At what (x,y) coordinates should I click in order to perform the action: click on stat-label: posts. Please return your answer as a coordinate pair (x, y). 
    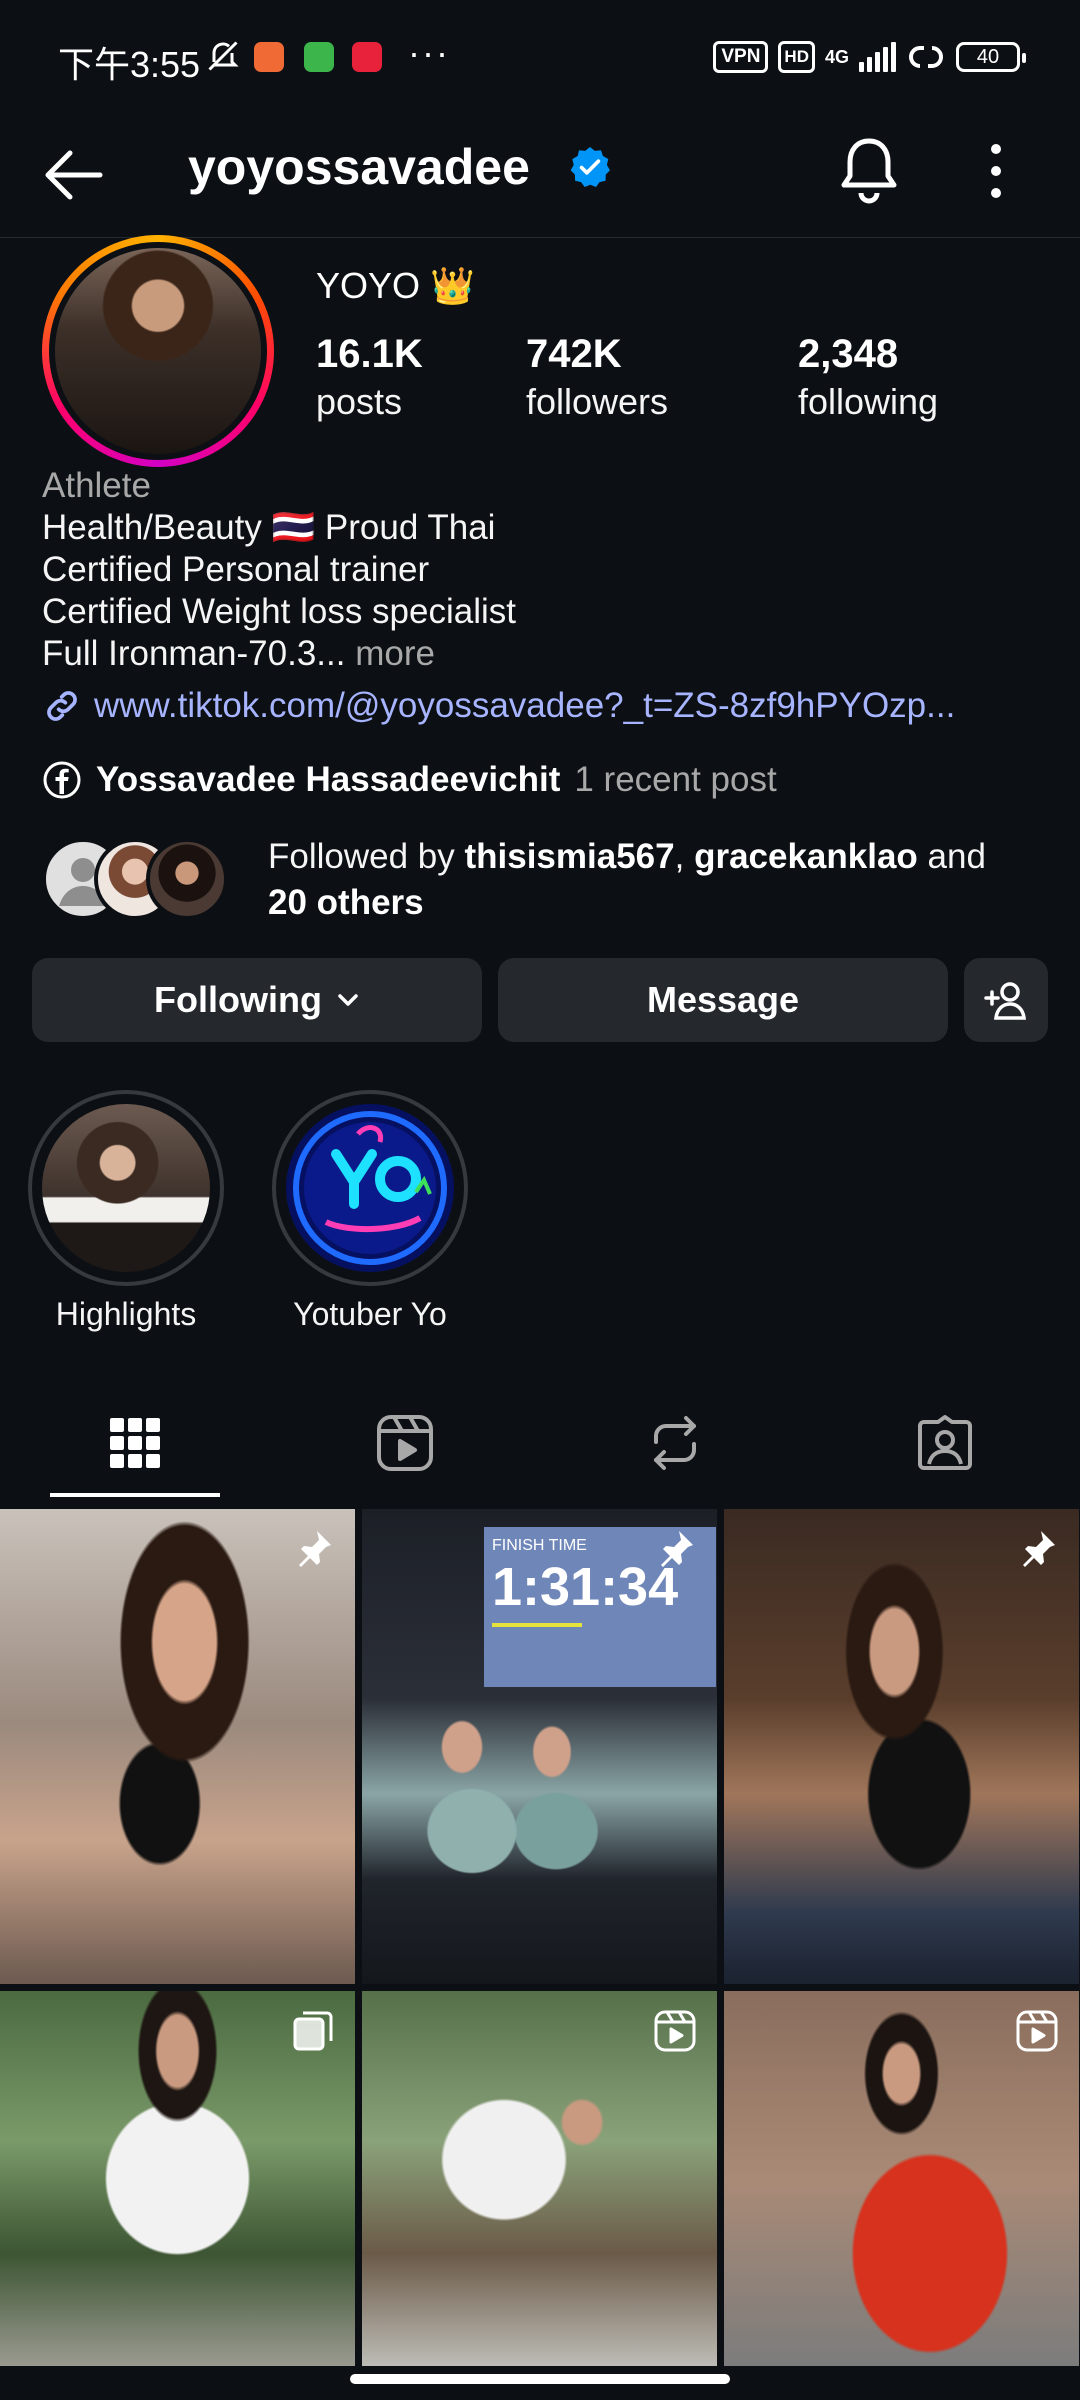
    Looking at the image, I should click on (359, 401).